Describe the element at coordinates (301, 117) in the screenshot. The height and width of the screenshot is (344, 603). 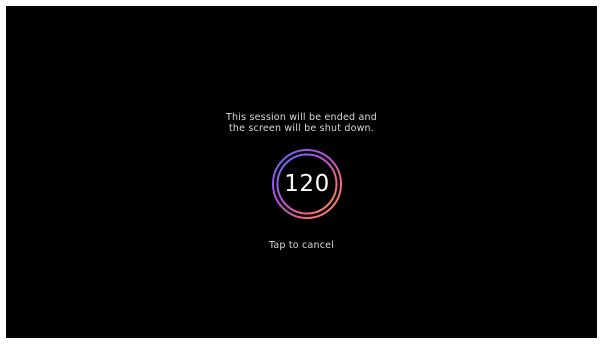
I see `message-line-1: This session will be ended and` at that location.